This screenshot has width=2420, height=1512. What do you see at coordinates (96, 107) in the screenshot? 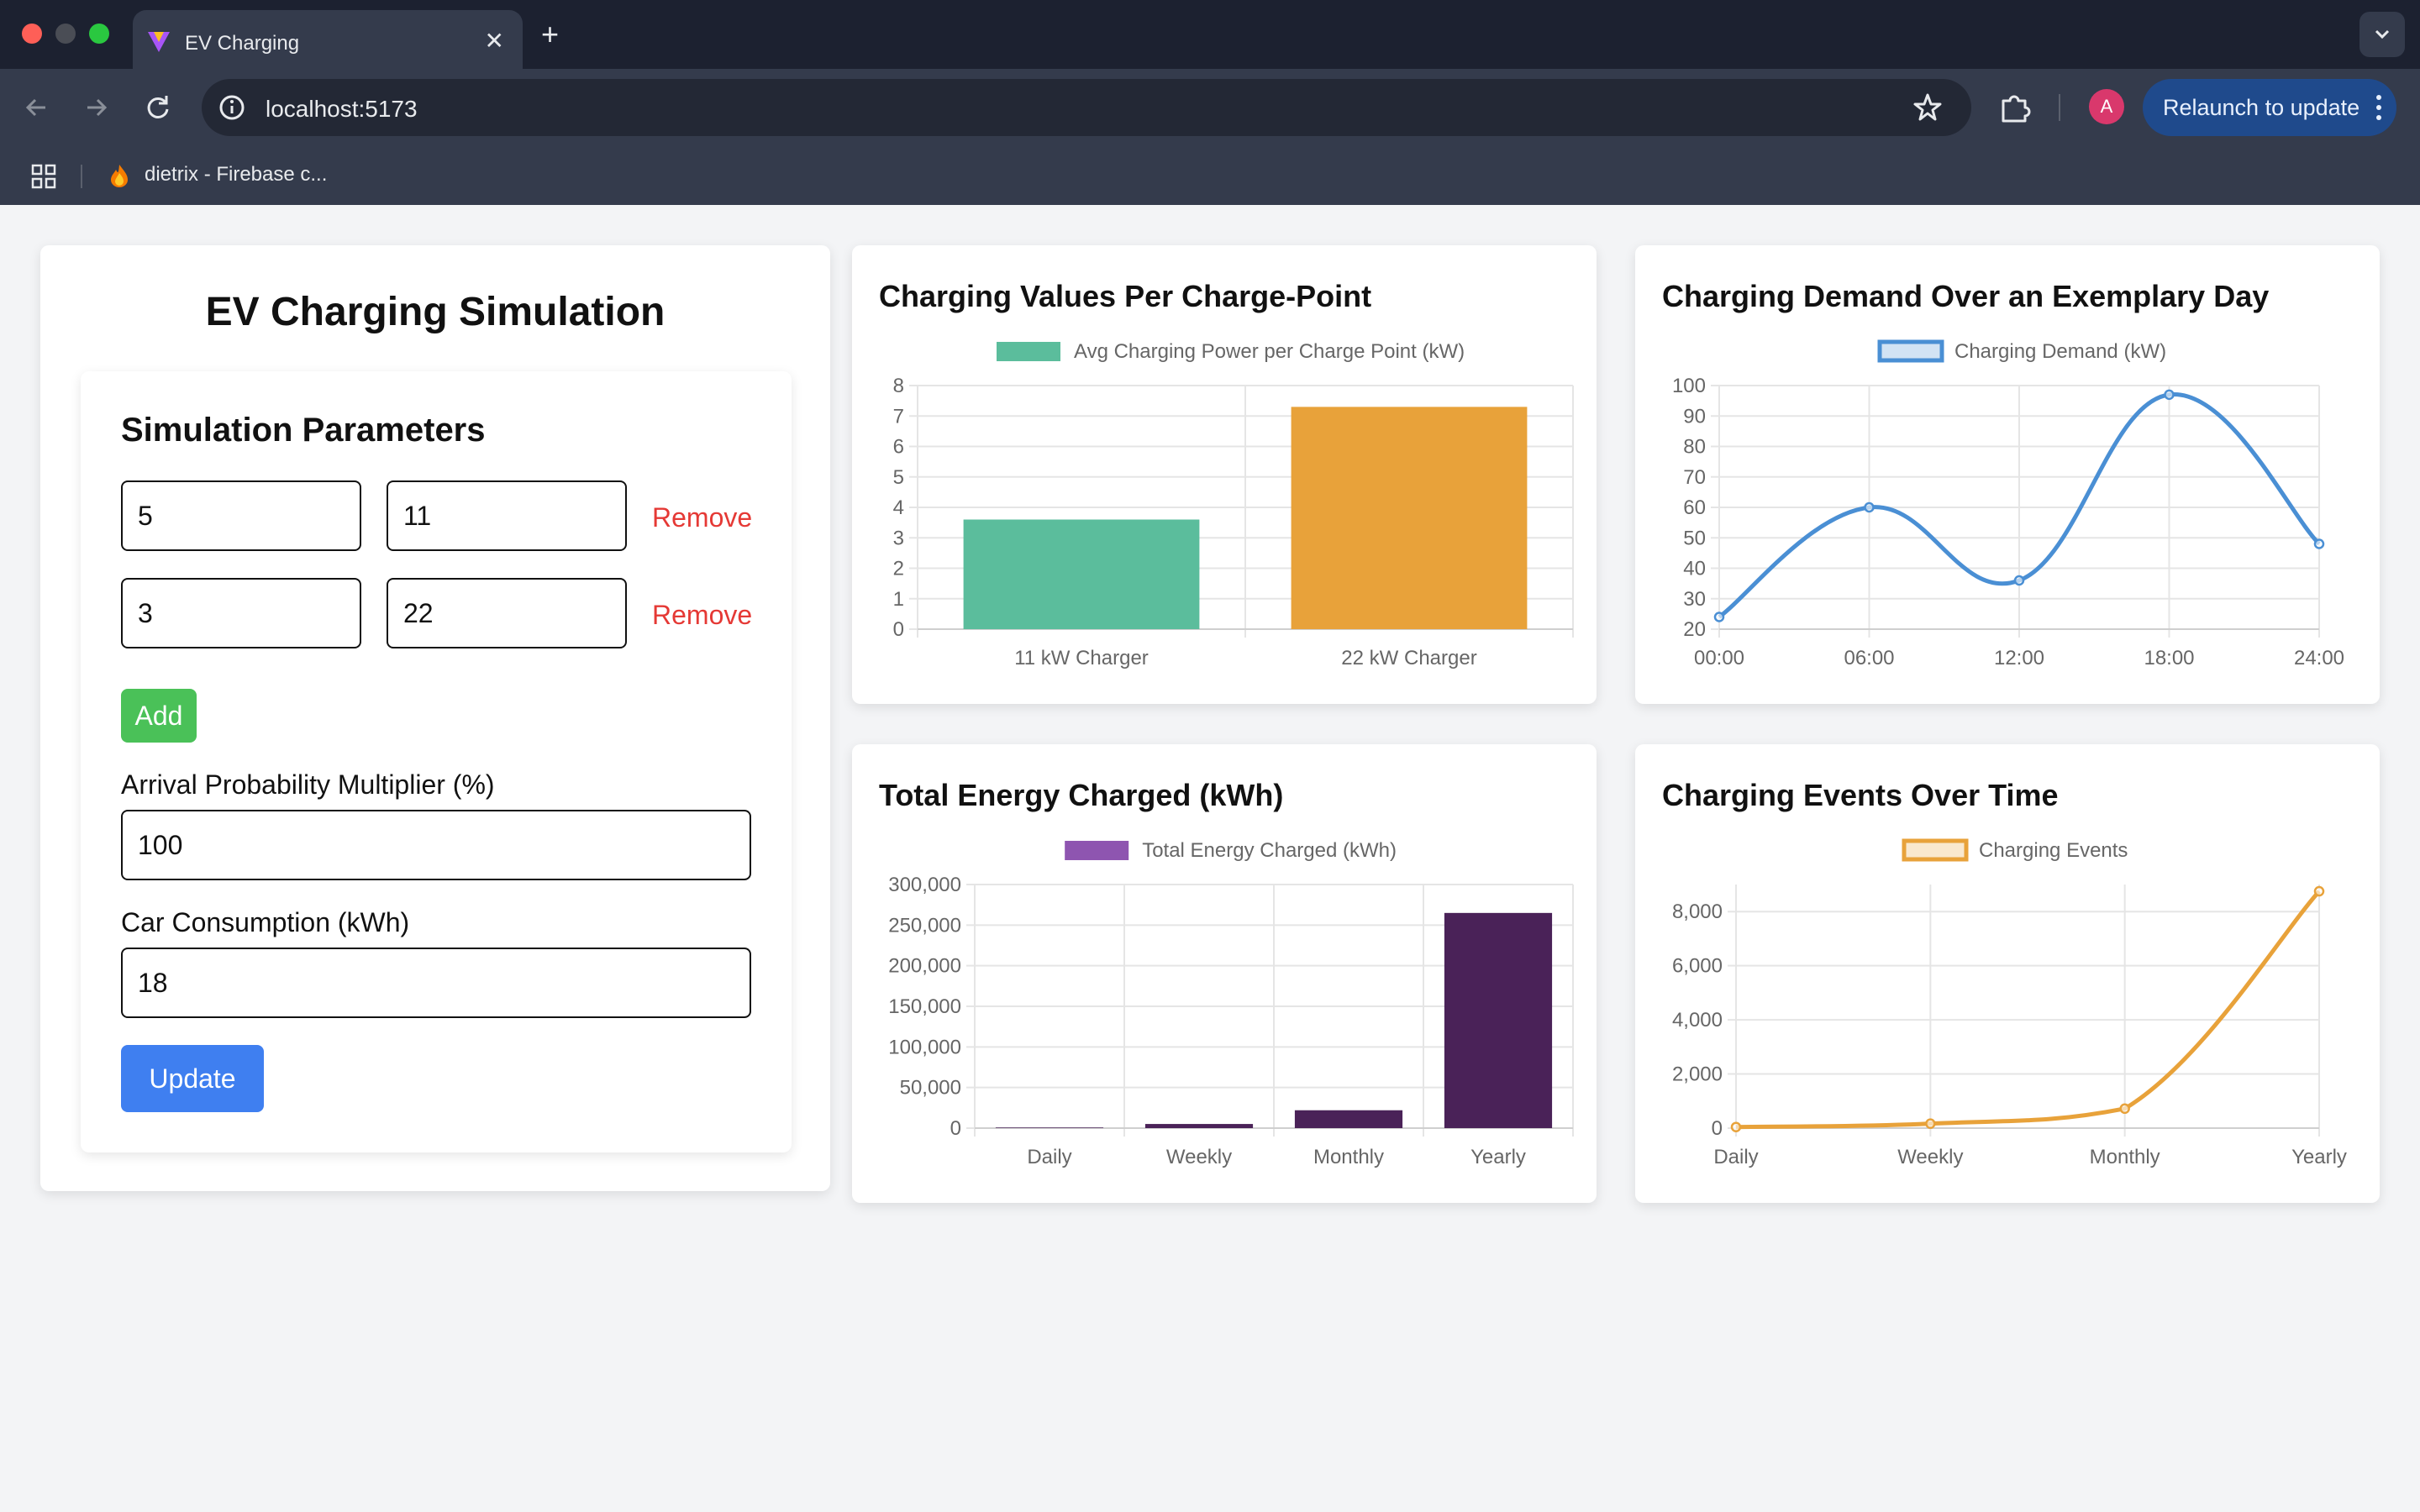
I see `forward-arrow-icon` at bounding box center [96, 107].